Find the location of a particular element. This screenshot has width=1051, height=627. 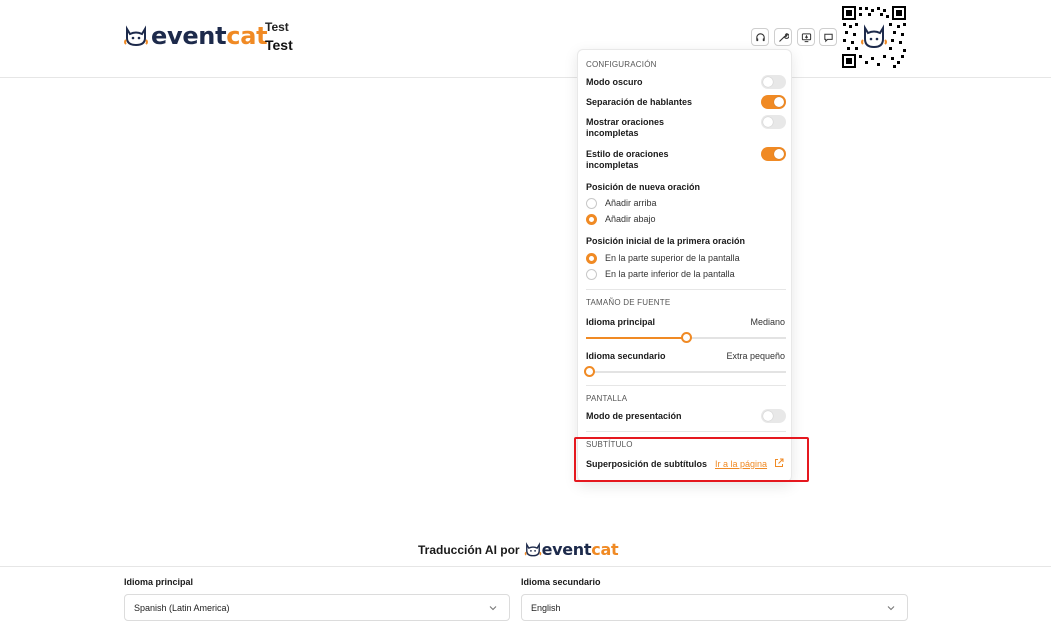

primary-language-value: Spanish (Latin America) is located at coordinates (182, 608).